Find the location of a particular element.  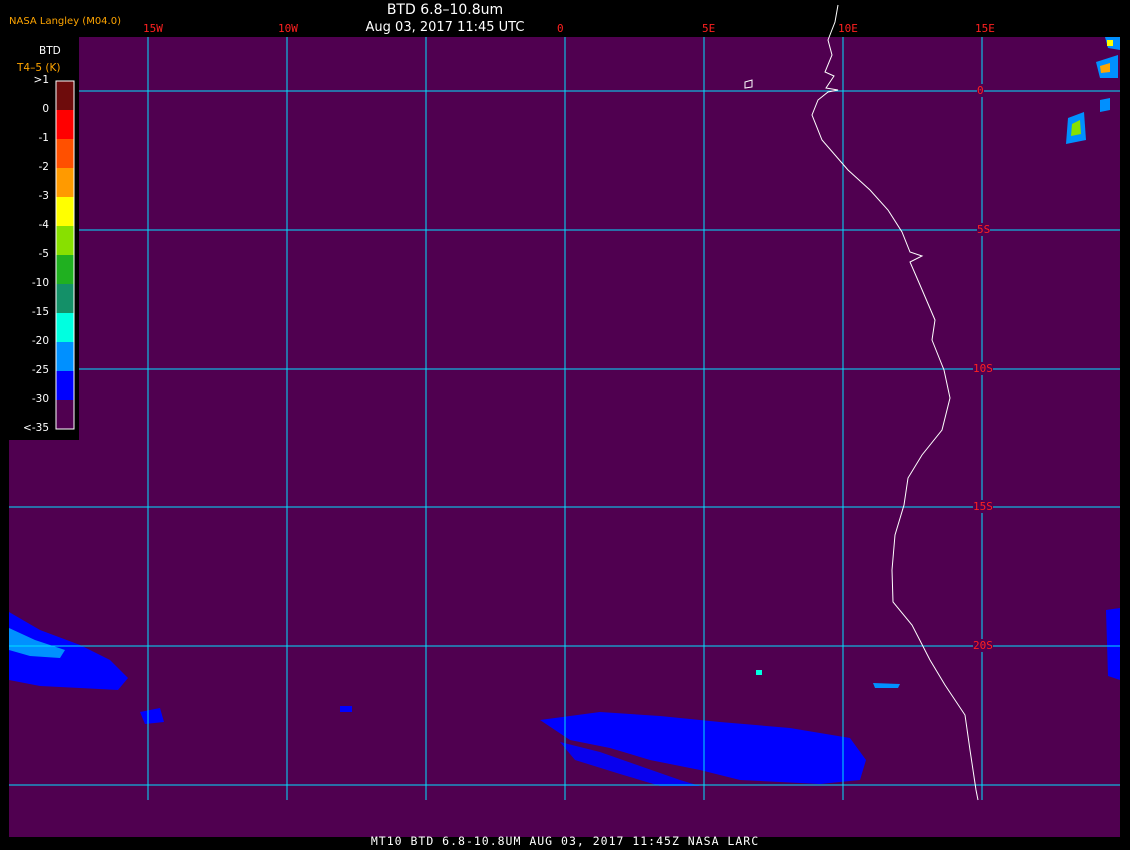

longitude-label: 10W is located at coordinates (288, 28).